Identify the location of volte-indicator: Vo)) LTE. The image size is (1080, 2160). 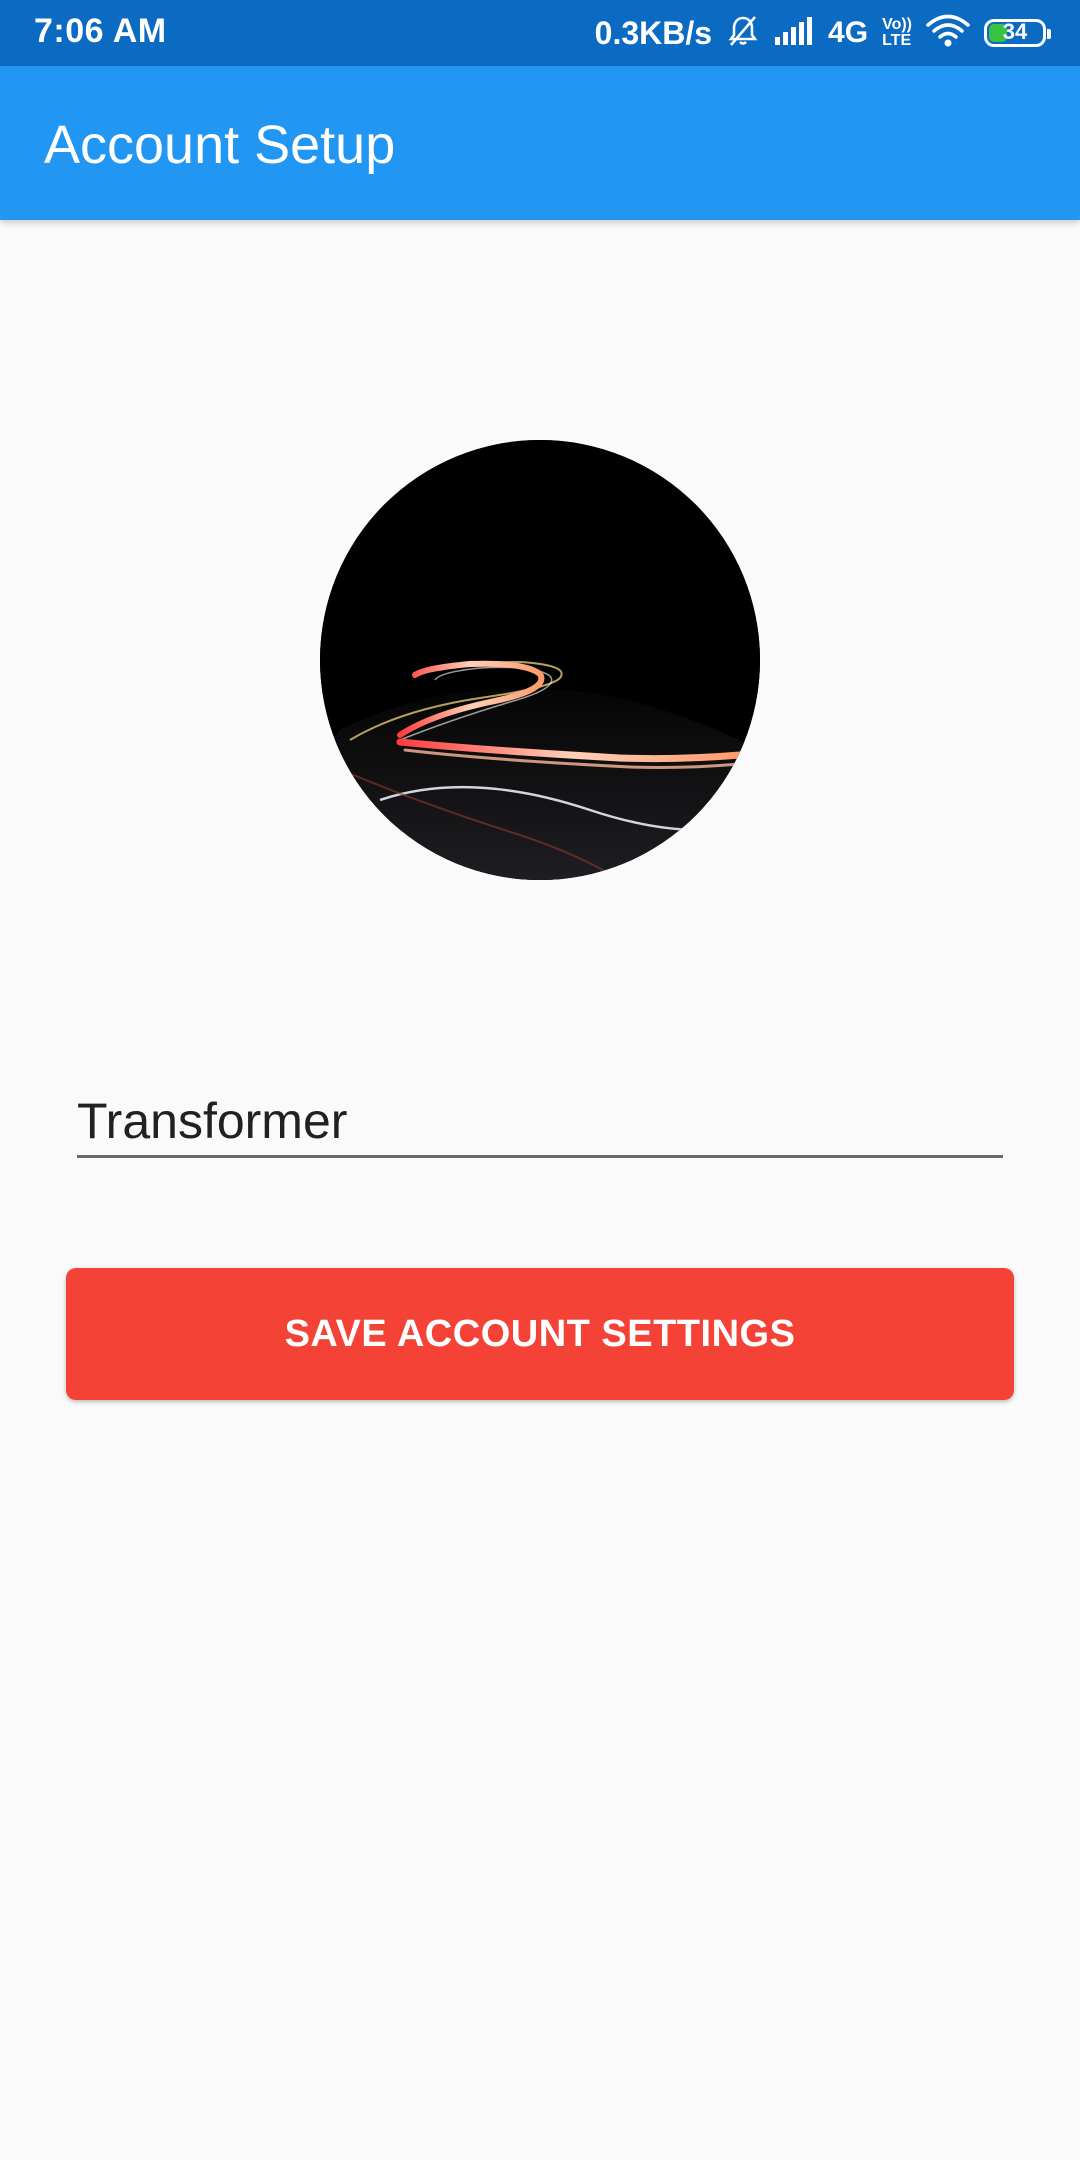
(897, 33).